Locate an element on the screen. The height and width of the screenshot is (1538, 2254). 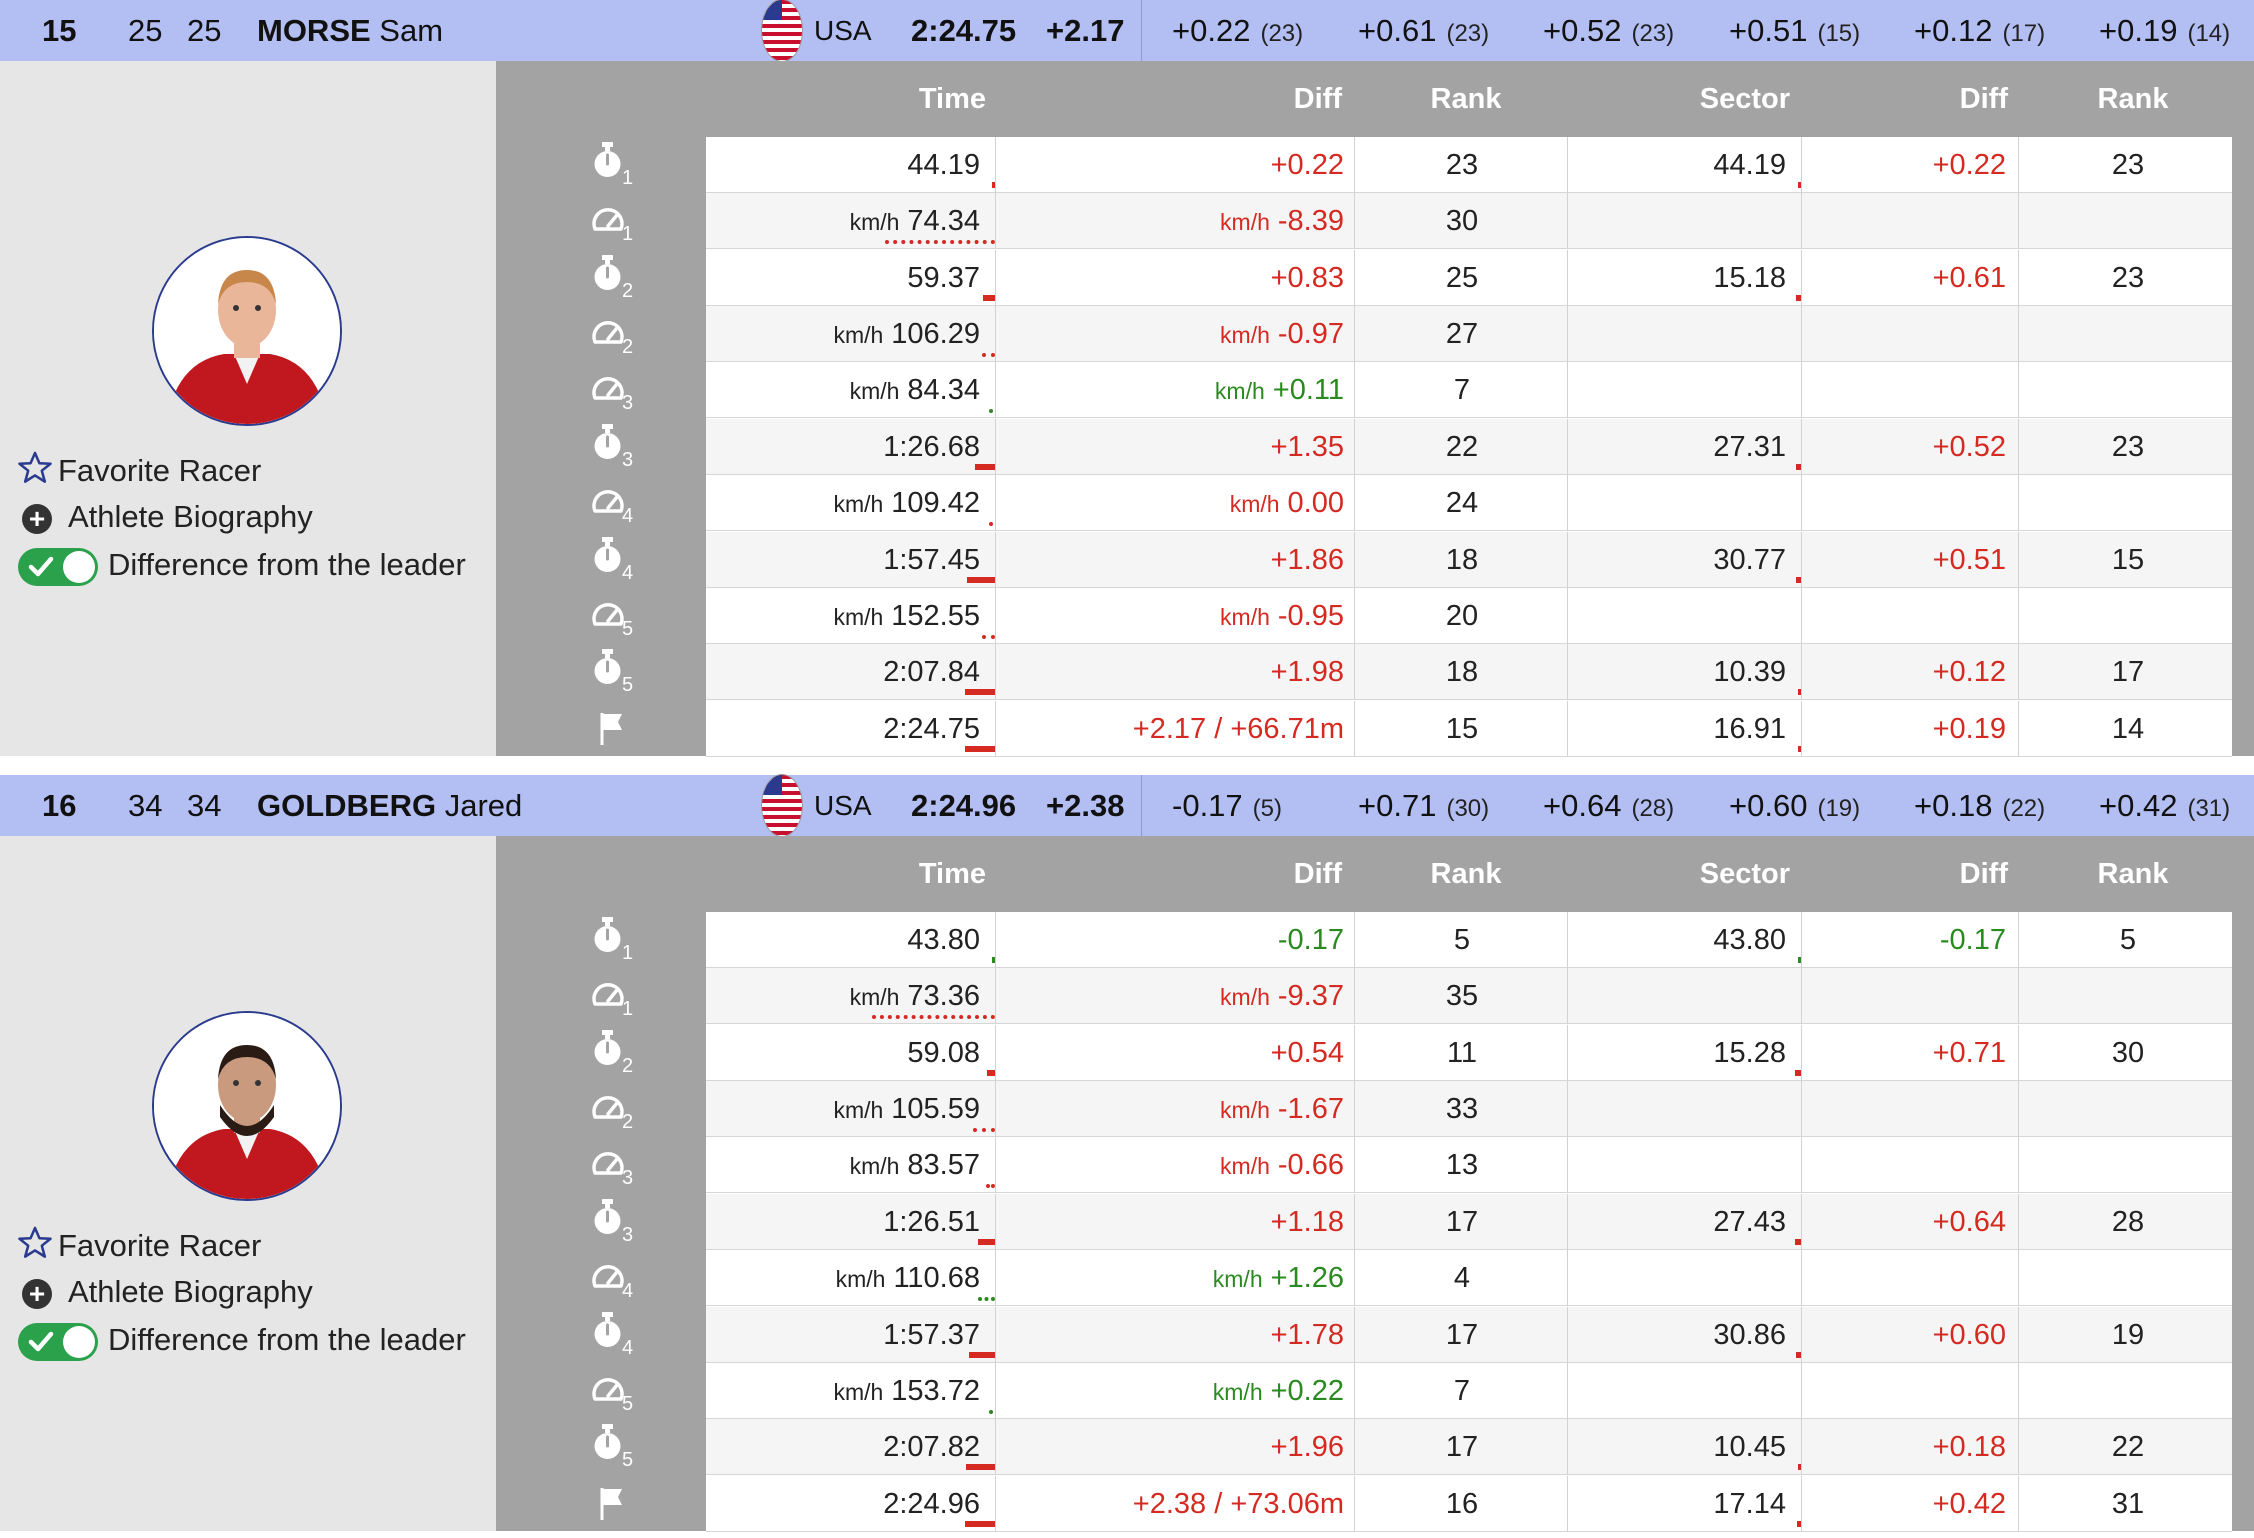
stopwatch-icon: 3 is located at coordinates (614, 447).